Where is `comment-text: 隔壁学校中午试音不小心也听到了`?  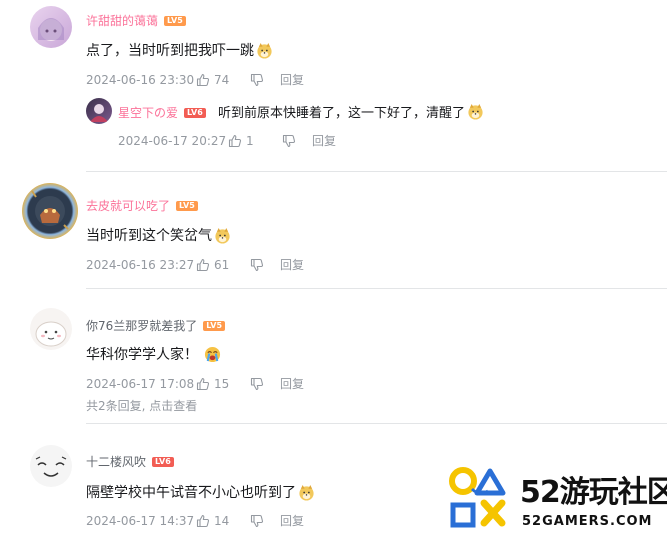
comment-text: 隔壁学校中午试音不小心也听到了 is located at coordinates (200, 492).